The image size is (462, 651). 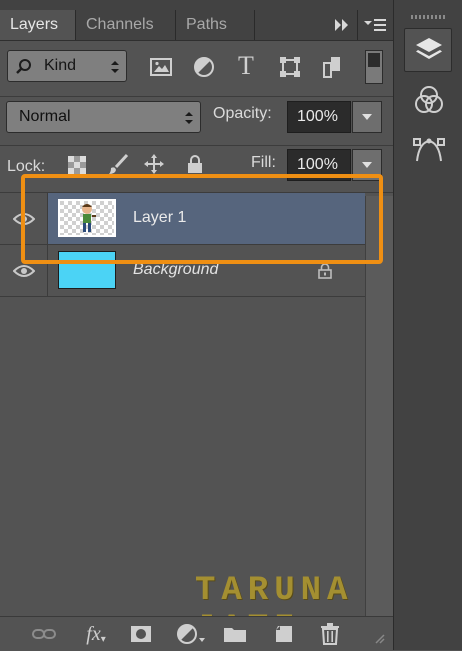 I want to click on layers-icon, so click(x=429, y=50).